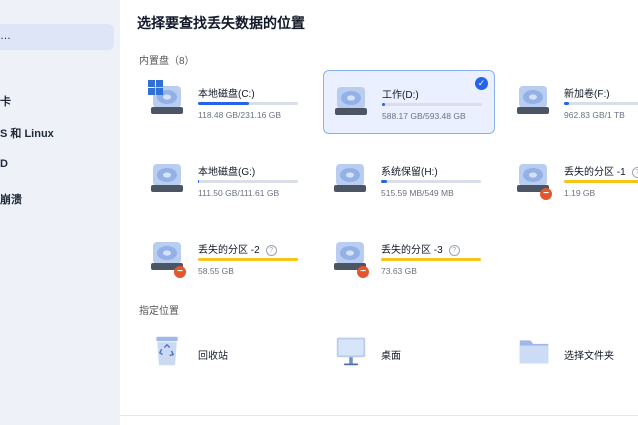 This screenshot has width=638, height=425. What do you see at coordinates (420, 248) in the screenshot?
I see `drive-name: 丢失的分区 -3?` at bounding box center [420, 248].